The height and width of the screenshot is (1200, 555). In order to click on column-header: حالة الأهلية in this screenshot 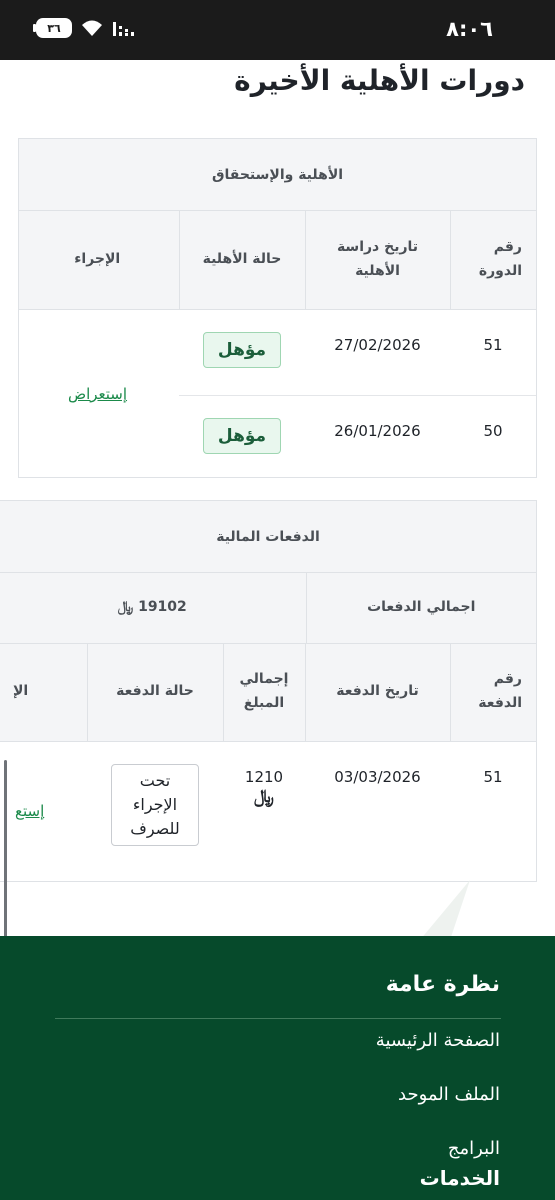, I will do `click(241, 260)`.